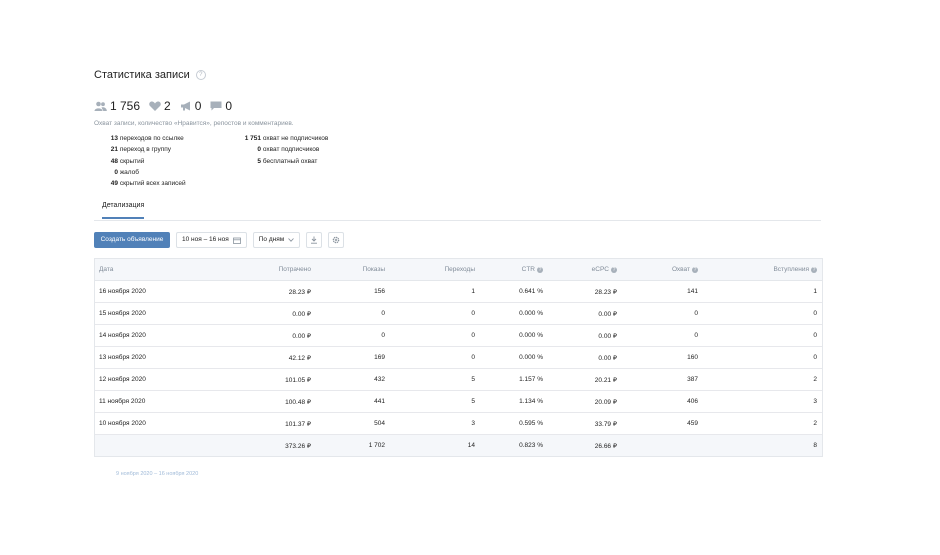 This screenshot has width=940, height=555. What do you see at coordinates (298, 424) in the screenshot?
I see `cell-spent: 101.37 ₽` at bounding box center [298, 424].